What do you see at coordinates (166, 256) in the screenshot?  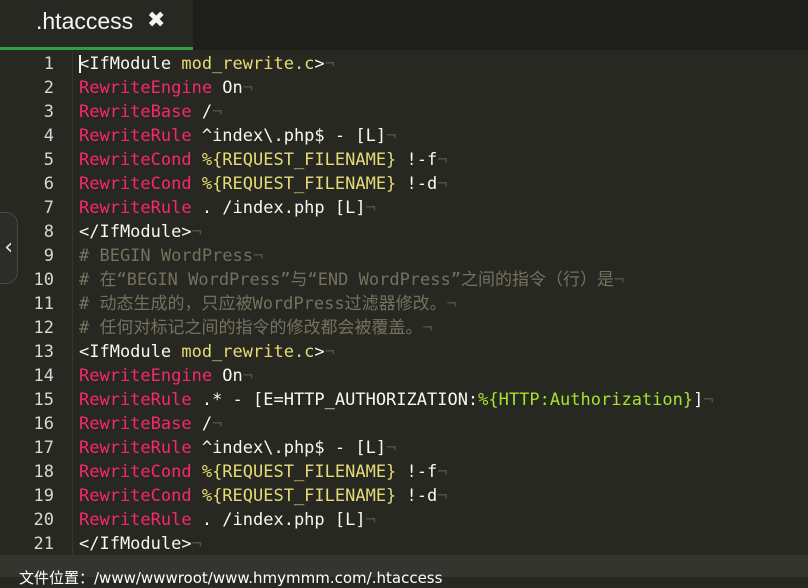 I see `code-token: # BEGIN WordPress` at bounding box center [166, 256].